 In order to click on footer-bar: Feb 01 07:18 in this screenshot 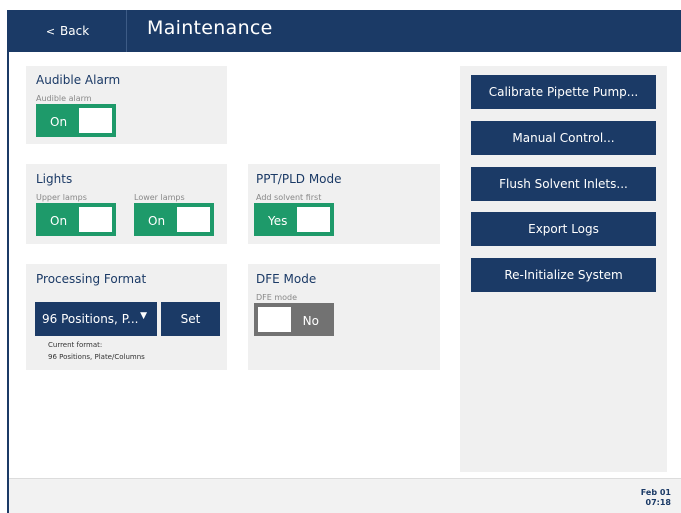, I will do `click(345, 495)`.